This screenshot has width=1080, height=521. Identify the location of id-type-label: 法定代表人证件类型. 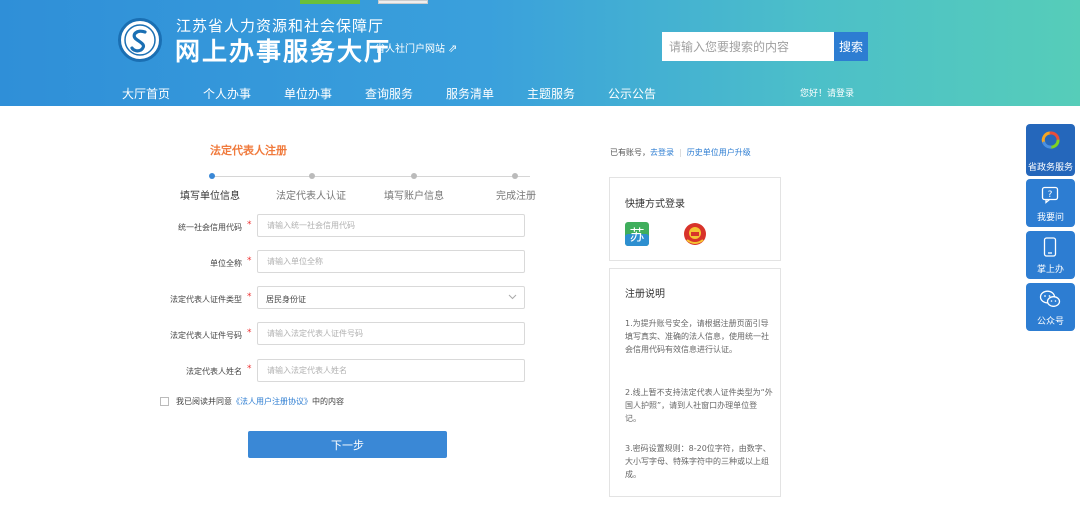
(206, 299).